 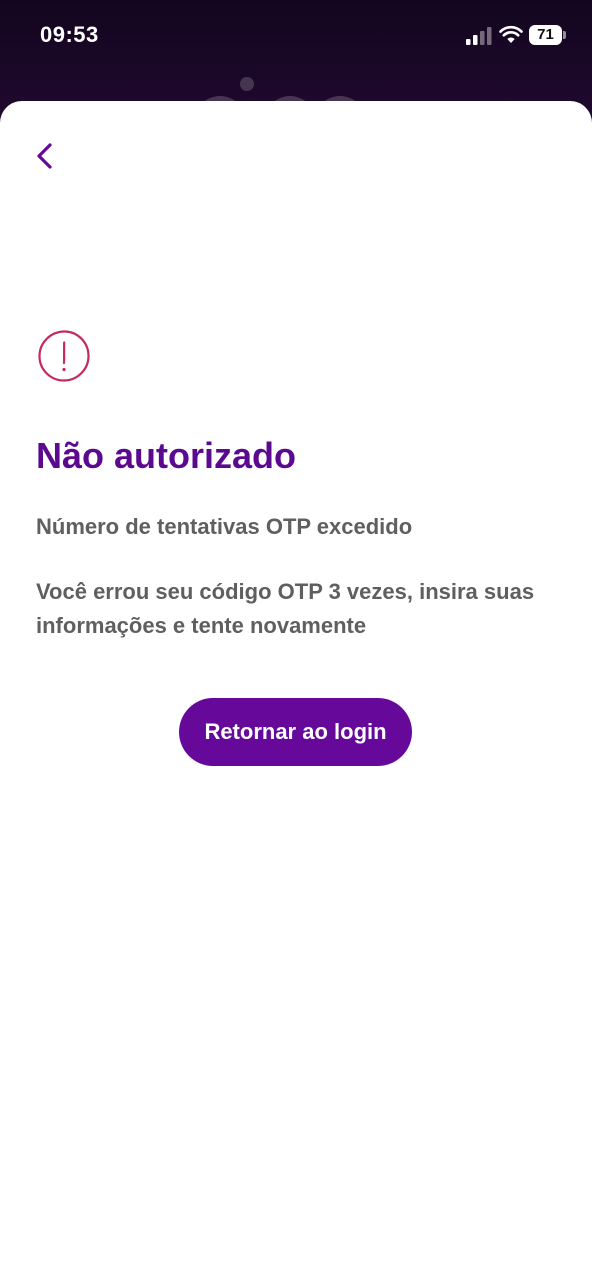 I want to click on cellular-signal-icon, so click(x=479, y=36).